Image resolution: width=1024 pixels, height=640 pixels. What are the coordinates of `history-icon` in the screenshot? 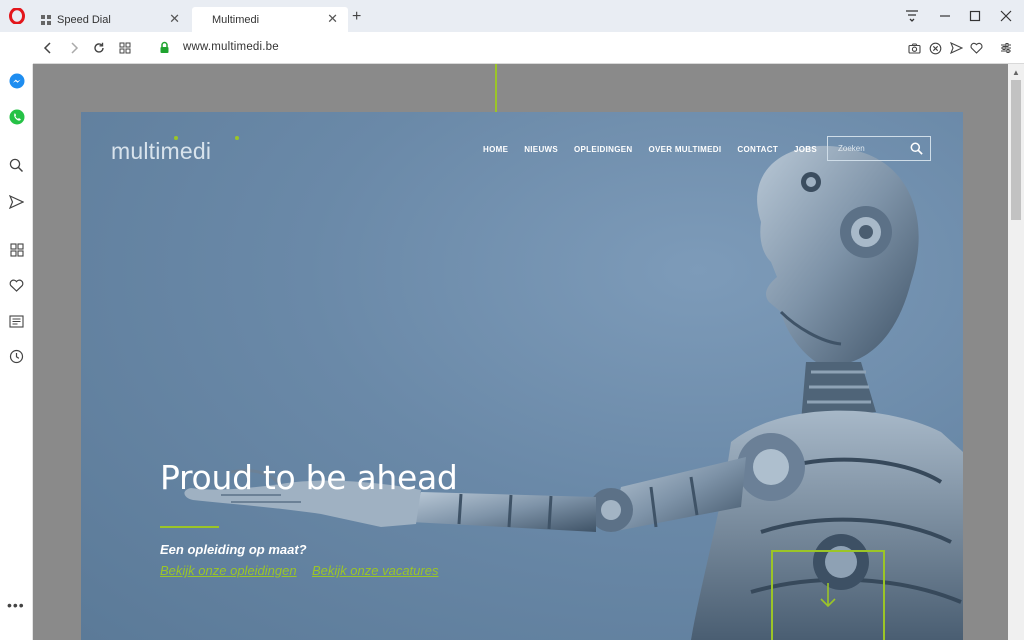 It's located at (16, 356).